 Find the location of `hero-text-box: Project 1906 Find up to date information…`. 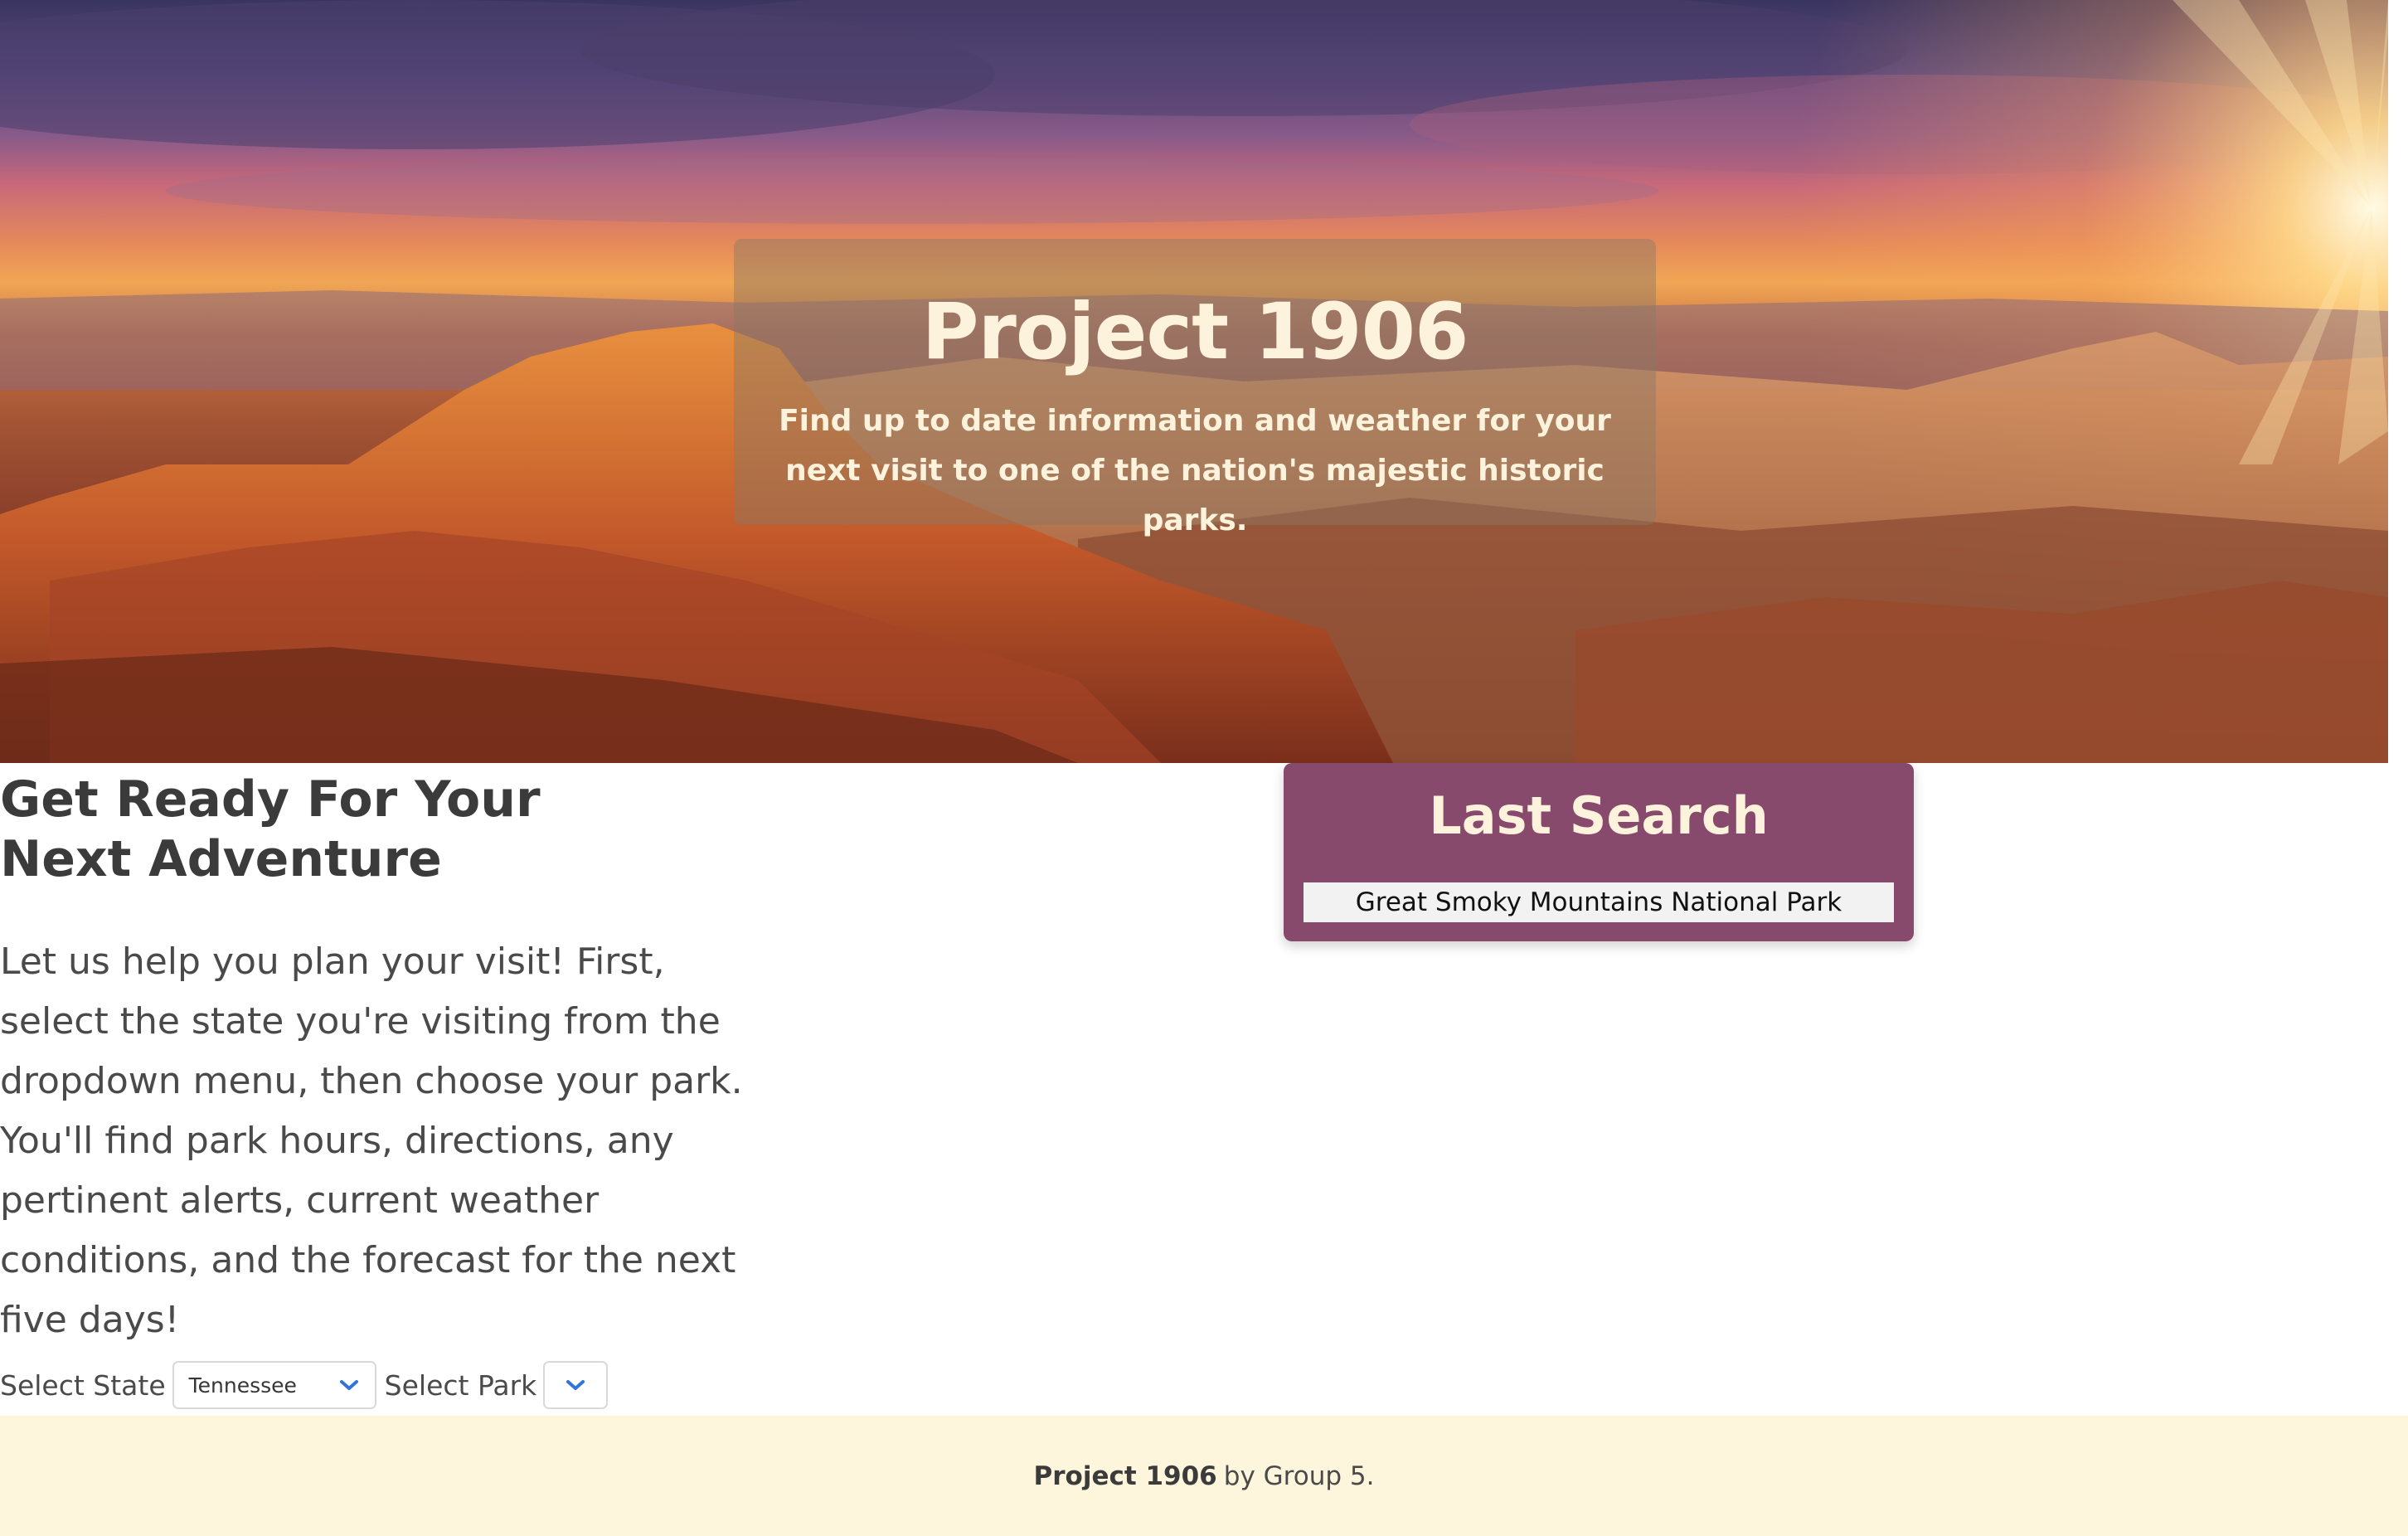

hero-text-box: Project 1906 Find up to date information… is located at coordinates (1195, 388).